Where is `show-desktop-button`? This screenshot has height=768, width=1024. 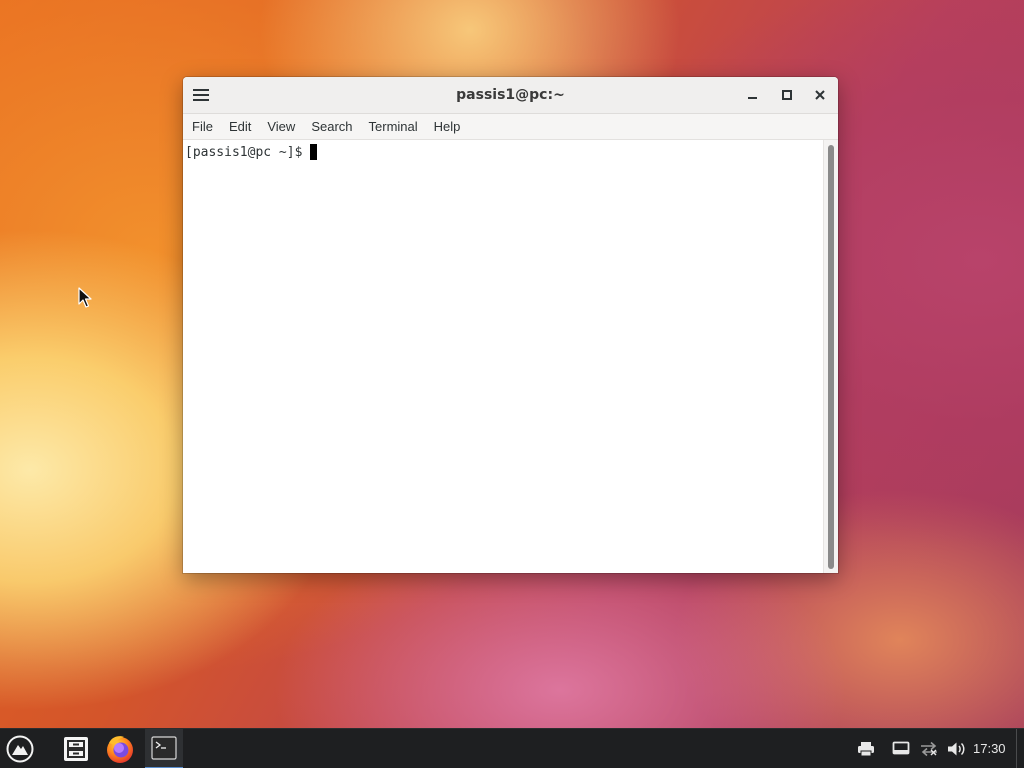 show-desktop-button is located at coordinates (1020, 748).